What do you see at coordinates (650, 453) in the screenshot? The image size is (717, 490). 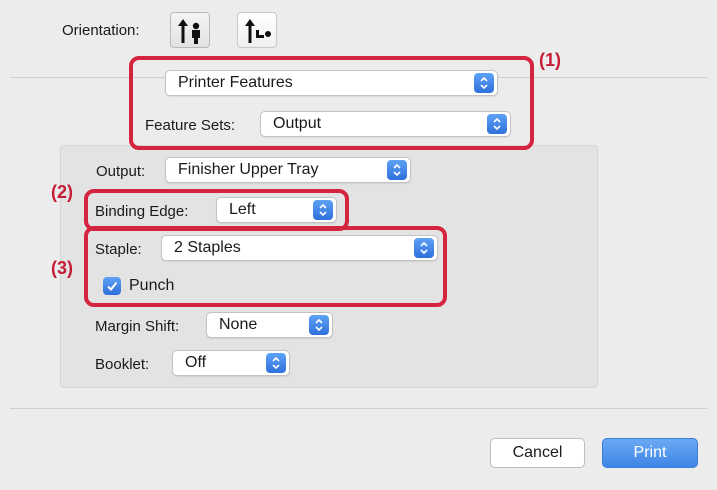 I see `print-button: Print` at bounding box center [650, 453].